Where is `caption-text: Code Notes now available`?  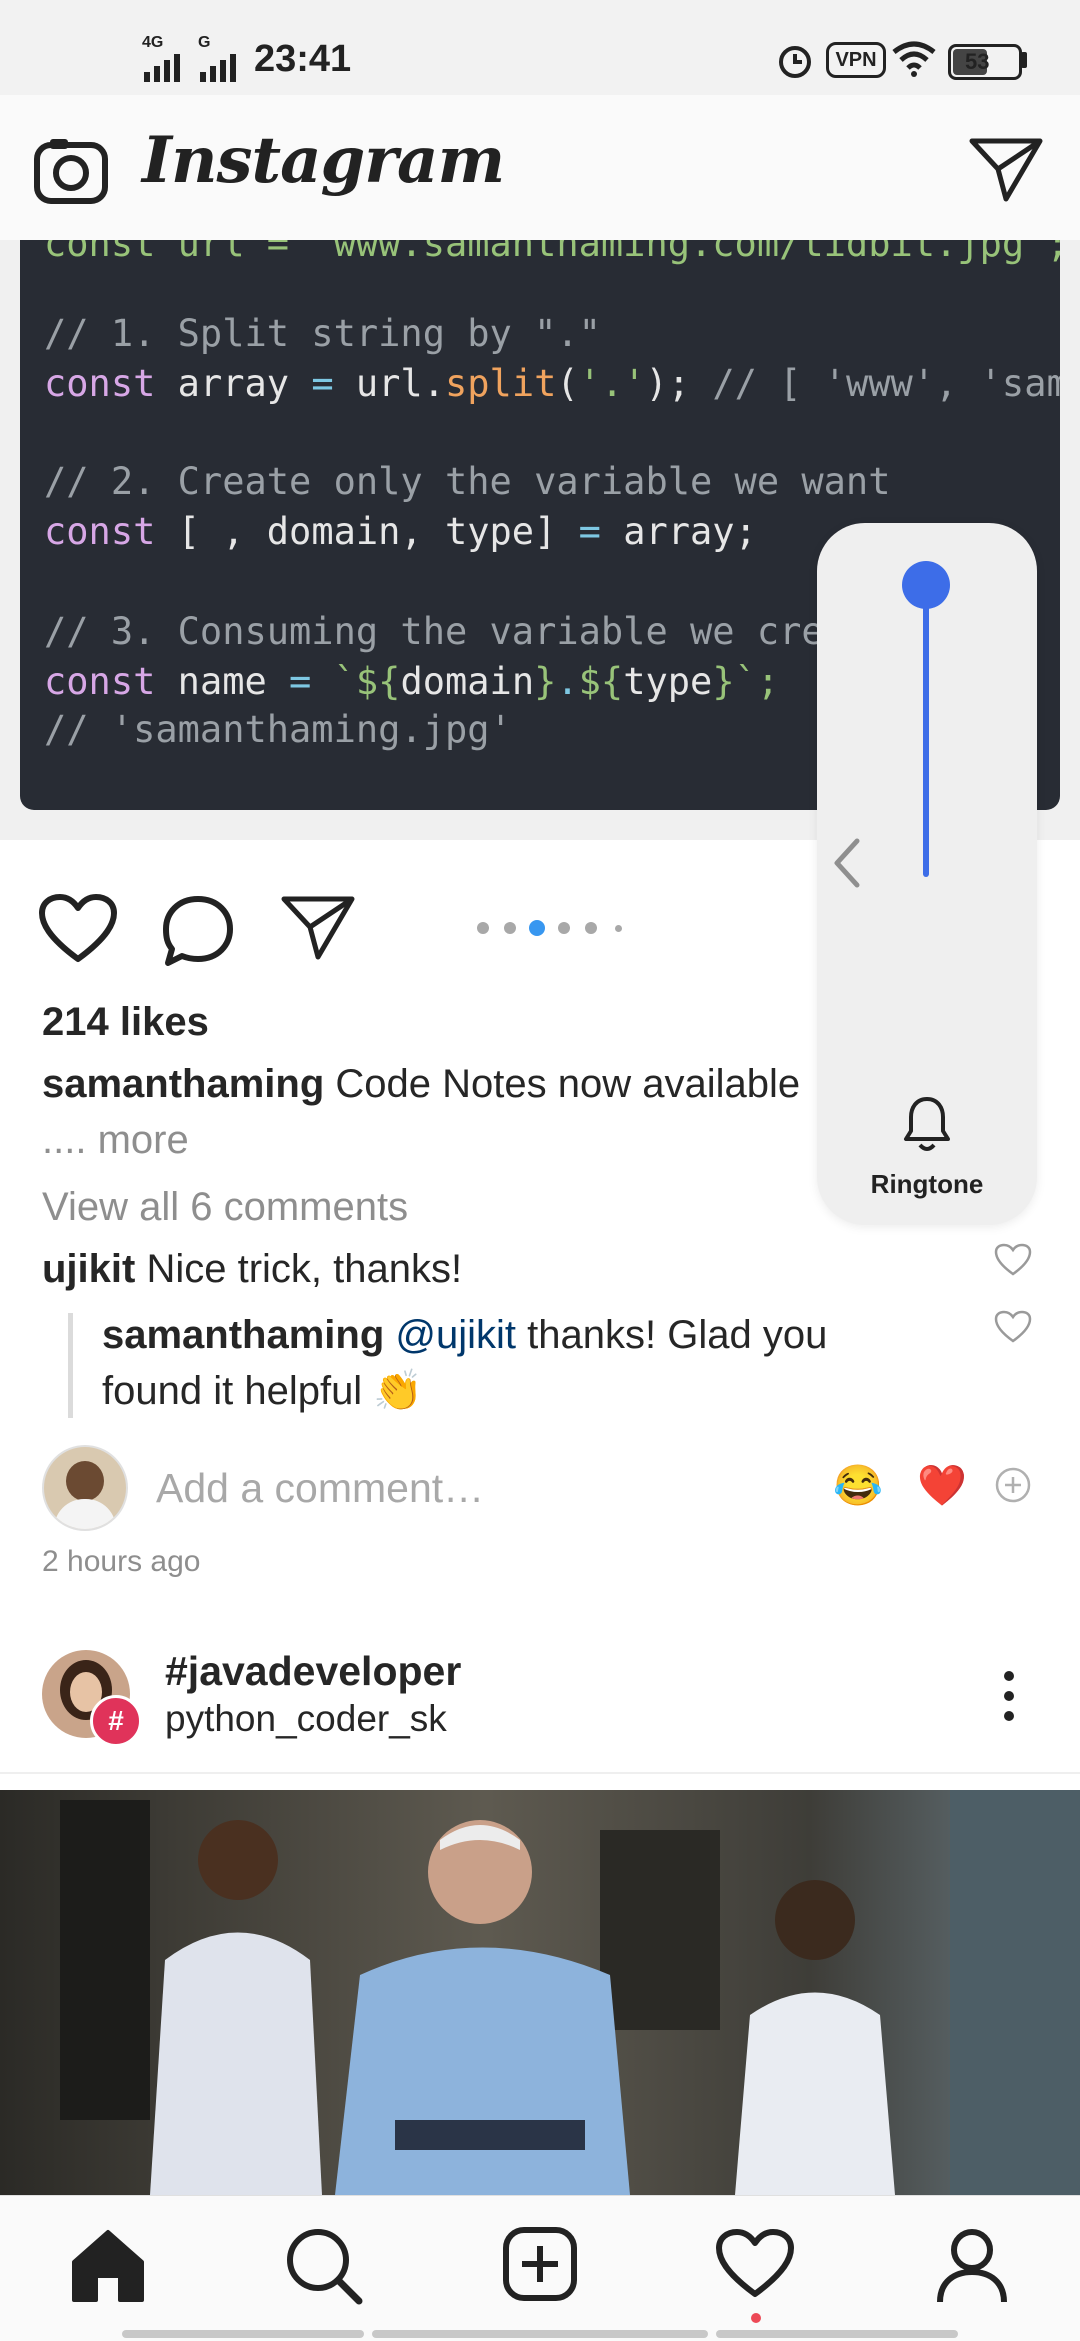 caption-text: Code Notes now available is located at coordinates (562, 1084).